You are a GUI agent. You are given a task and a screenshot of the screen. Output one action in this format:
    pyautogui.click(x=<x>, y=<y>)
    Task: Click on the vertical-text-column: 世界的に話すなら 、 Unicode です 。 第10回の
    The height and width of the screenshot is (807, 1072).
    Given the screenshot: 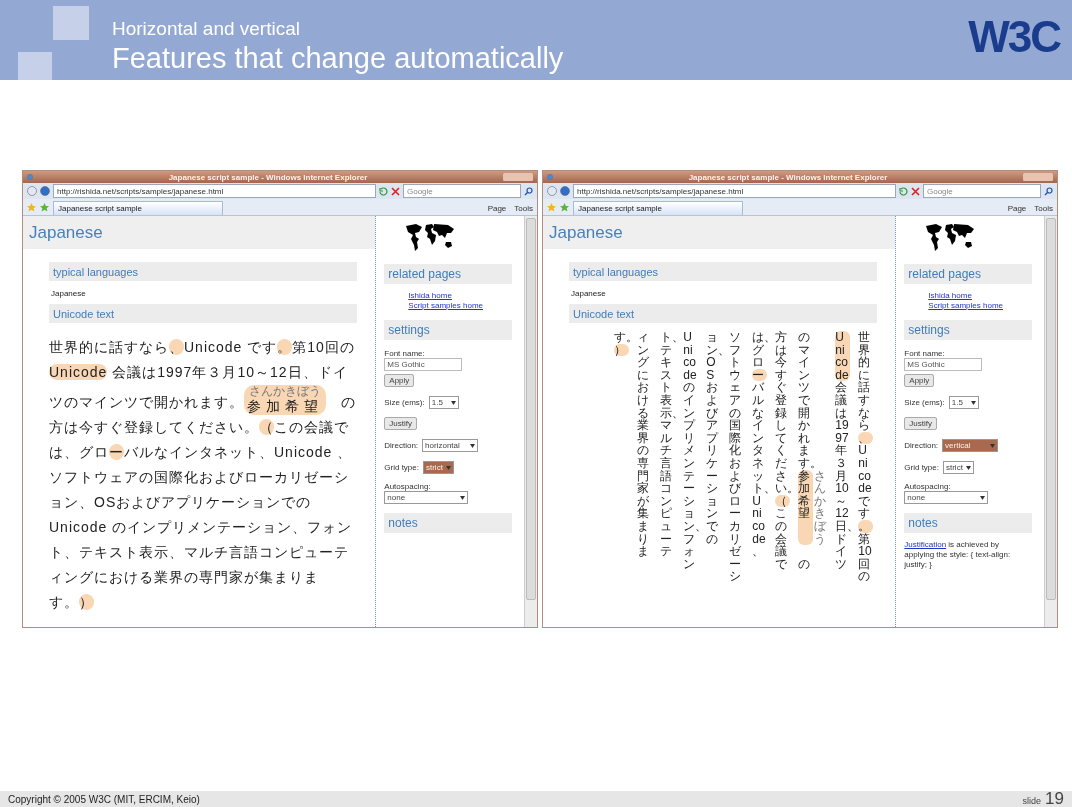 What is the action you would take?
    pyautogui.click(x=866, y=479)
    